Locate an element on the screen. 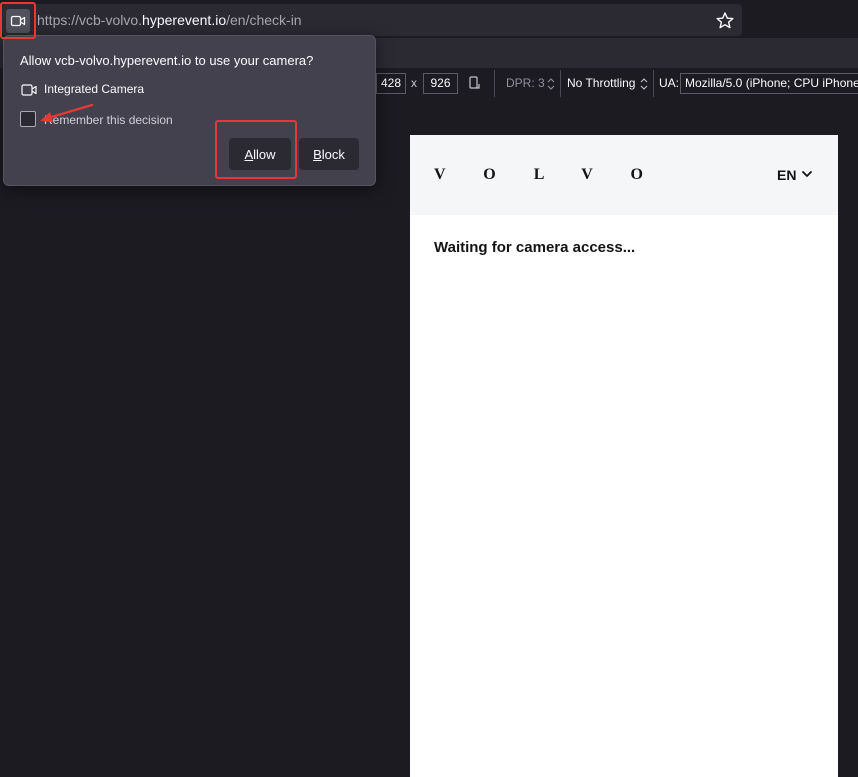 This screenshot has height=777, width=858. url-host: hyperevent.io is located at coordinates (184, 20).